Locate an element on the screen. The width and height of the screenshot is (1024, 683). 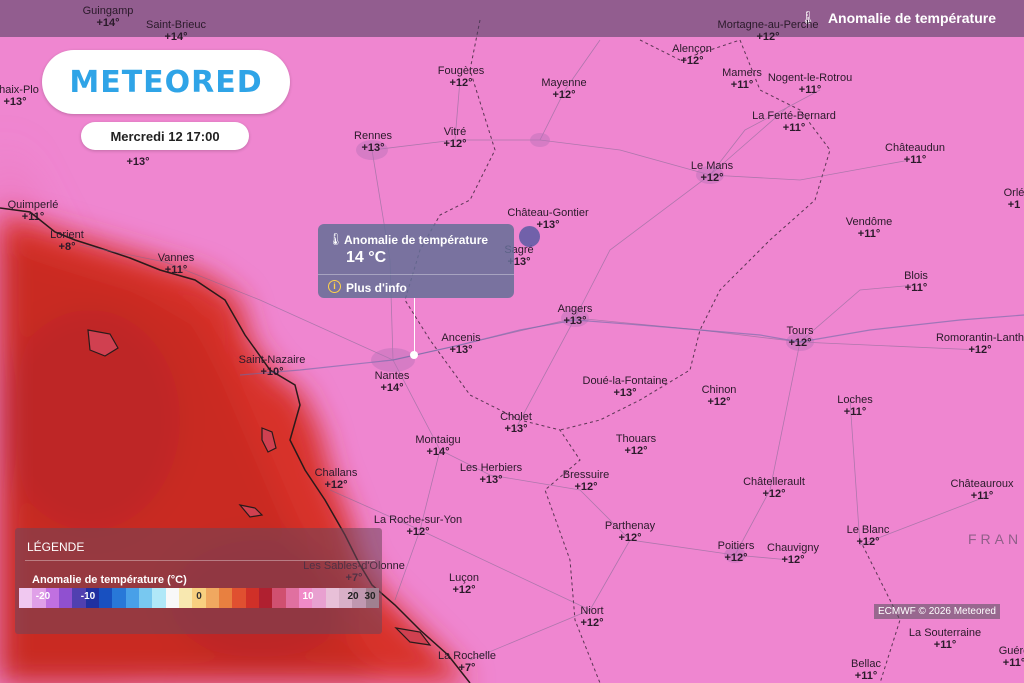
datetime-pill: Mercredi 12 17:00 is located at coordinates (165, 136).